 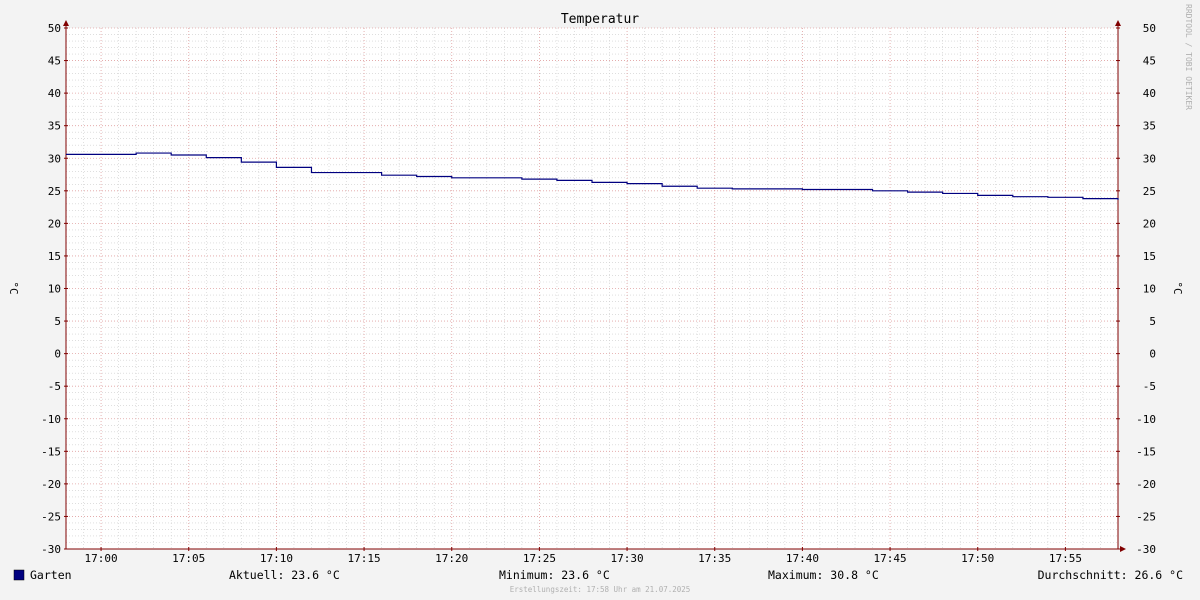 What do you see at coordinates (1149, 223) in the screenshot?
I see `y-tick-label-right: 20` at bounding box center [1149, 223].